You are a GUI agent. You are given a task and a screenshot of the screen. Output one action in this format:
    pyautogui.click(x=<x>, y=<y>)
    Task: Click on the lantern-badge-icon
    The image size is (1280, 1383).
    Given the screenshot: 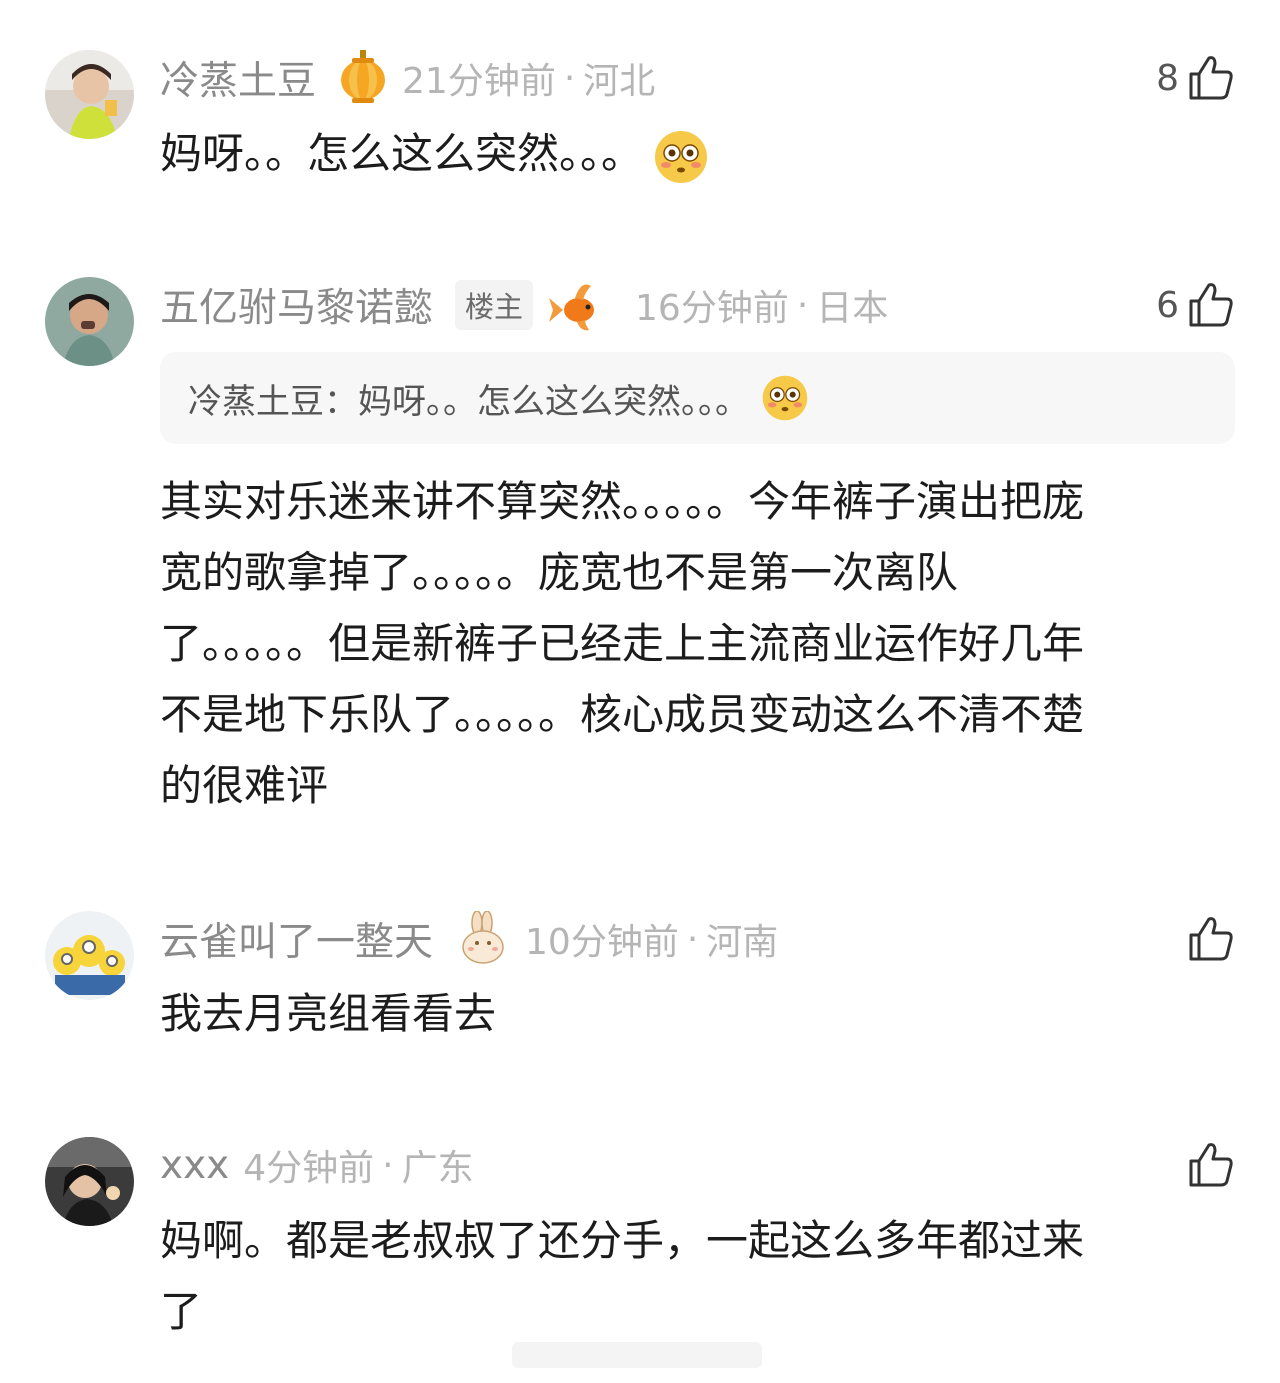 What is the action you would take?
    pyautogui.click(x=363, y=78)
    